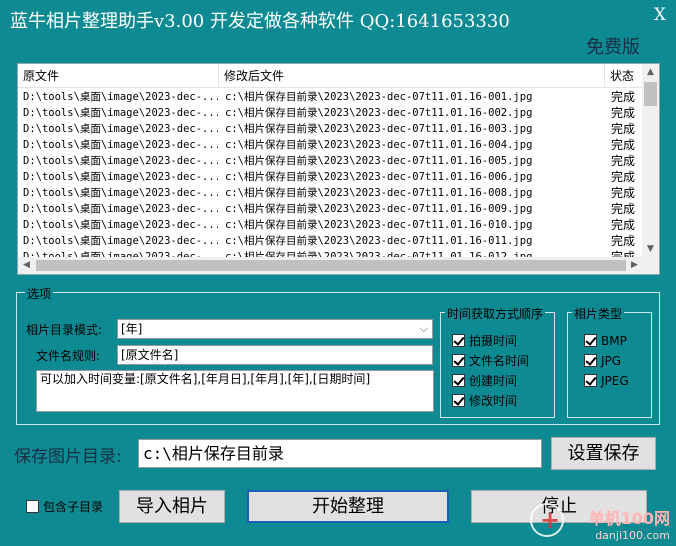 The image size is (676, 546). I want to click on horizontal-scrollbar: ◀ ▶, so click(330, 265).